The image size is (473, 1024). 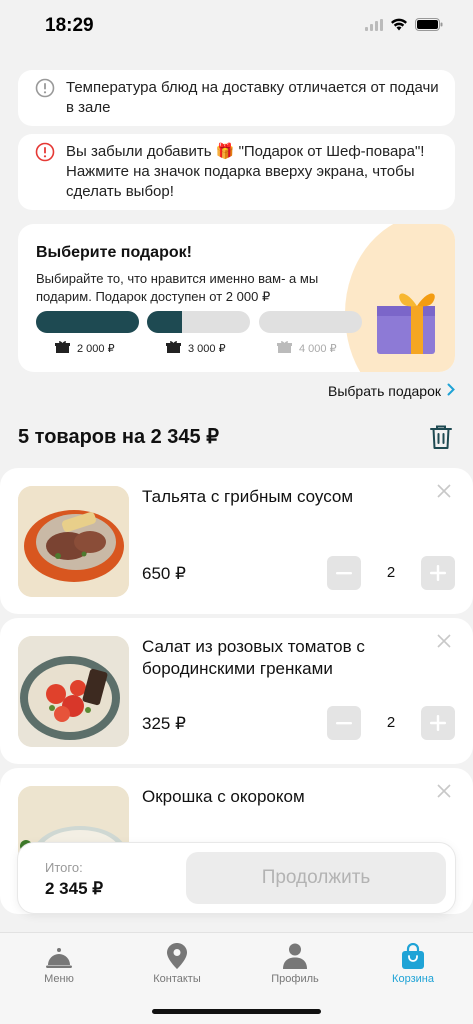 What do you see at coordinates (451, 391) in the screenshot?
I see `chevron-right-icon` at bounding box center [451, 391].